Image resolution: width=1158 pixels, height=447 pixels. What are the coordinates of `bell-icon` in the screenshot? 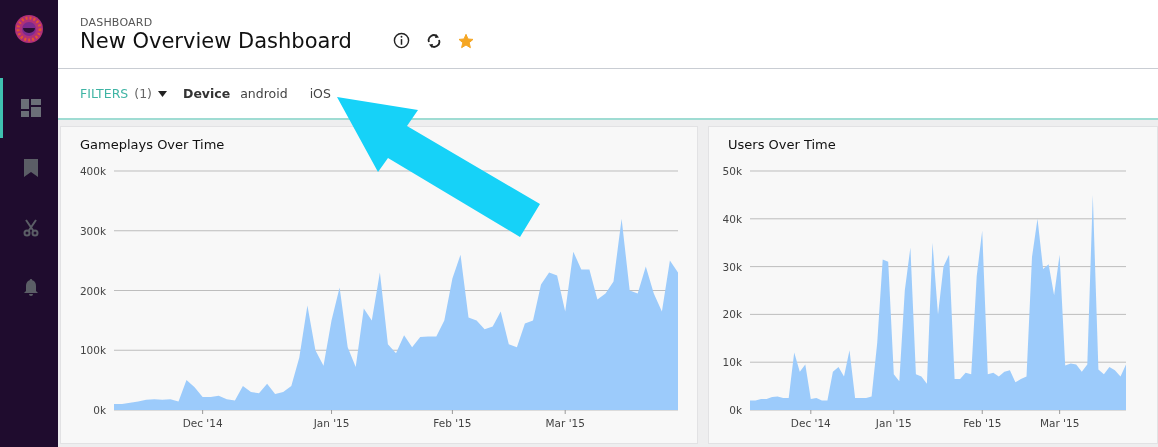 It's located at (30, 288).